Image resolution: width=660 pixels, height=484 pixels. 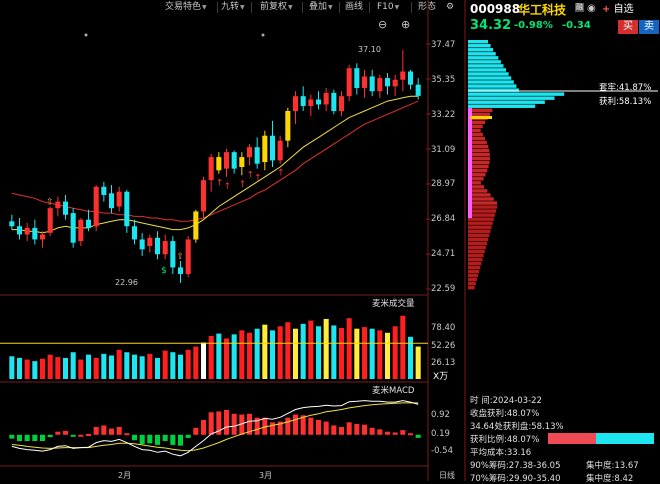 I want to click on period-daily-button: 日线, so click(x=447, y=475).